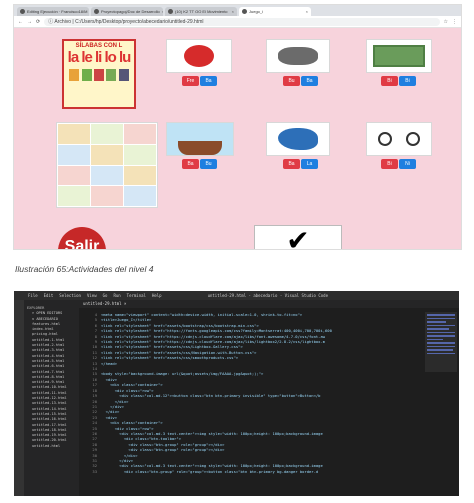 Image resolution: width=474 pixels, height=503 pixels. Describe the element at coordinates (116, 295) in the screenshot. I see `menu-item: Run` at that location.